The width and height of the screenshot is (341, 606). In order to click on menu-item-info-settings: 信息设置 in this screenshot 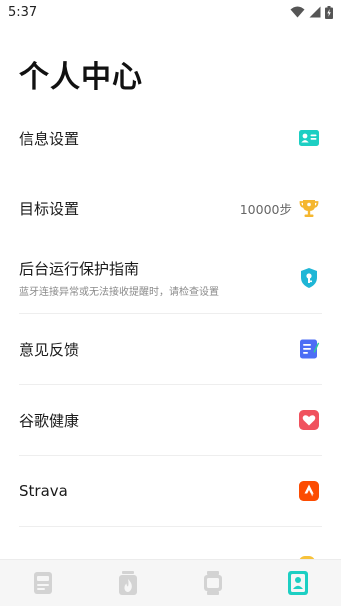, I will do `click(170, 138)`.